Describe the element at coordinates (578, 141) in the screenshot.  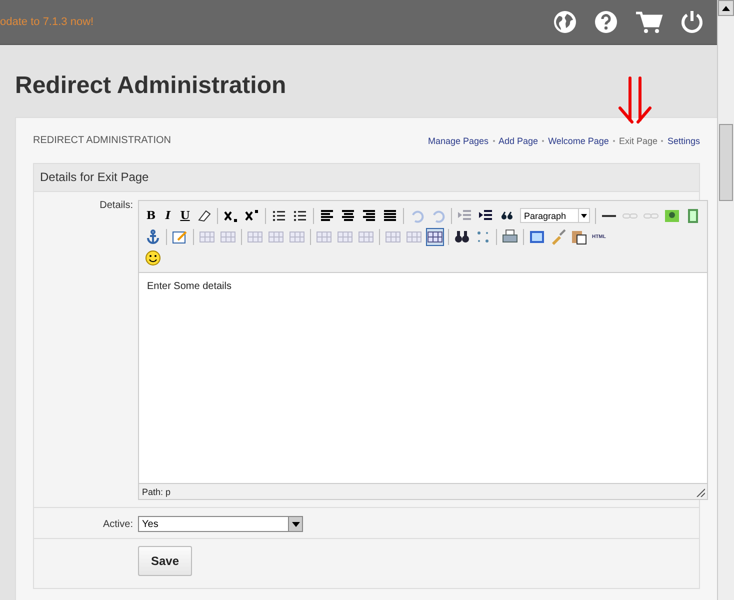
I see `nav-link: Welcome Page` at that location.